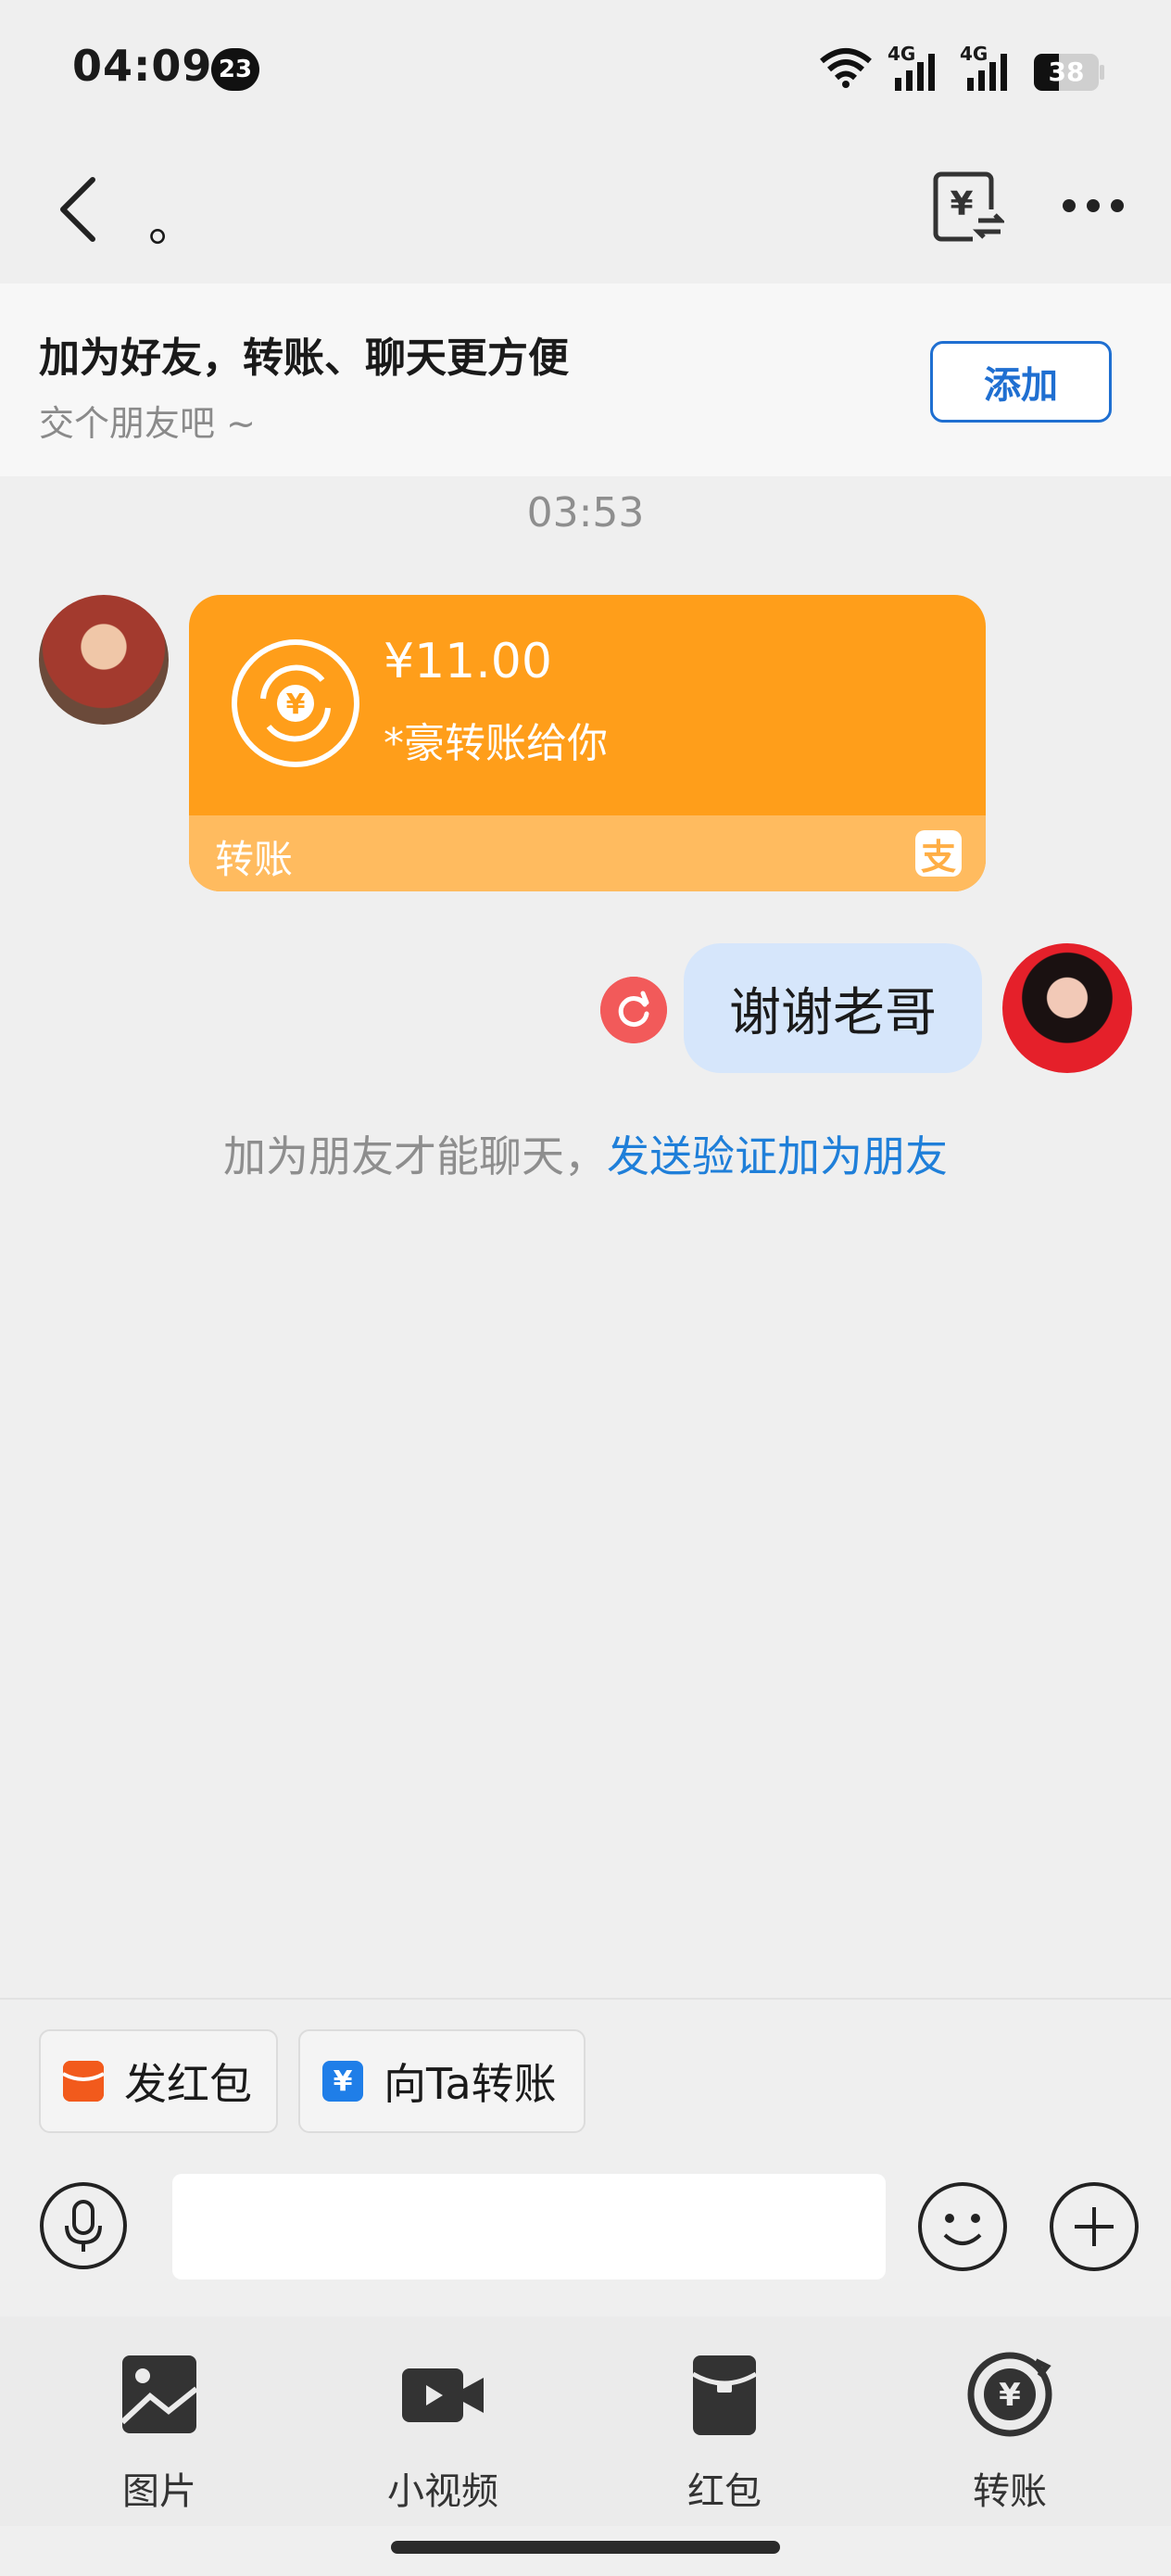 The image size is (1171, 2576). What do you see at coordinates (255, 859) in the screenshot?
I see `transfer-footer-label: 转账` at bounding box center [255, 859].